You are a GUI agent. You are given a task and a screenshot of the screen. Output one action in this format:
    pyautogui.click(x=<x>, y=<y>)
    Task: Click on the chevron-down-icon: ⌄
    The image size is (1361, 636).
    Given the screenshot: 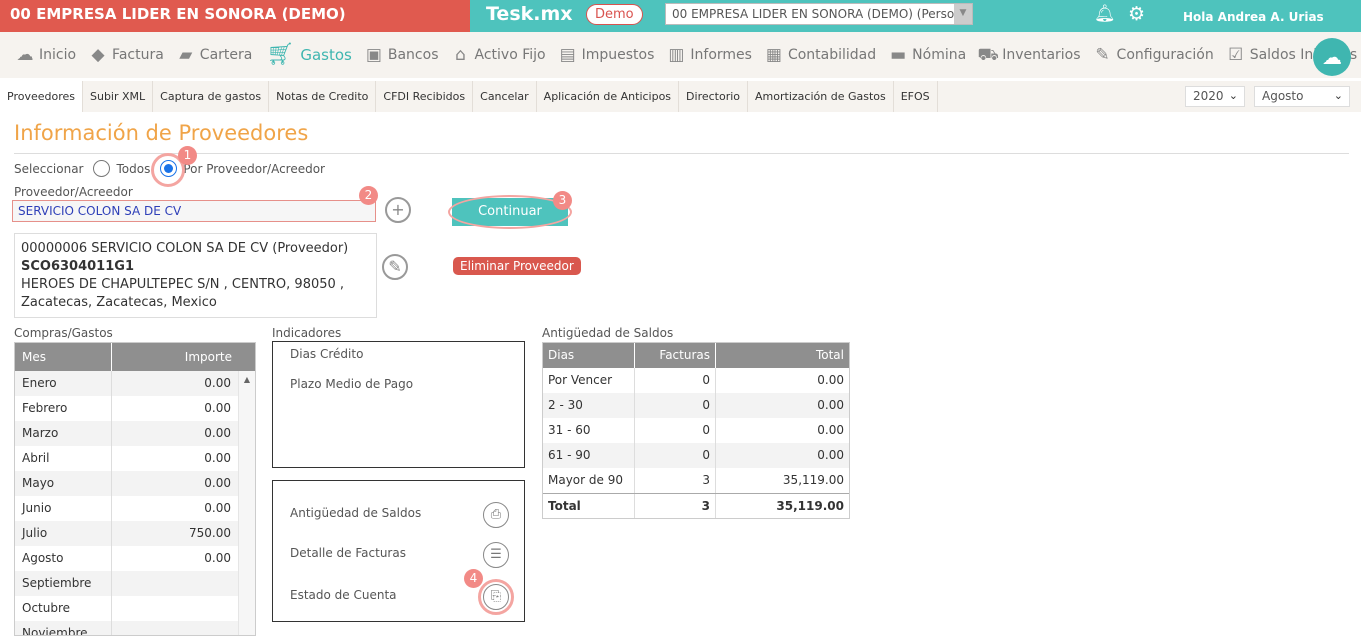 What is the action you would take?
    pyautogui.click(x=1233, y=95)
    